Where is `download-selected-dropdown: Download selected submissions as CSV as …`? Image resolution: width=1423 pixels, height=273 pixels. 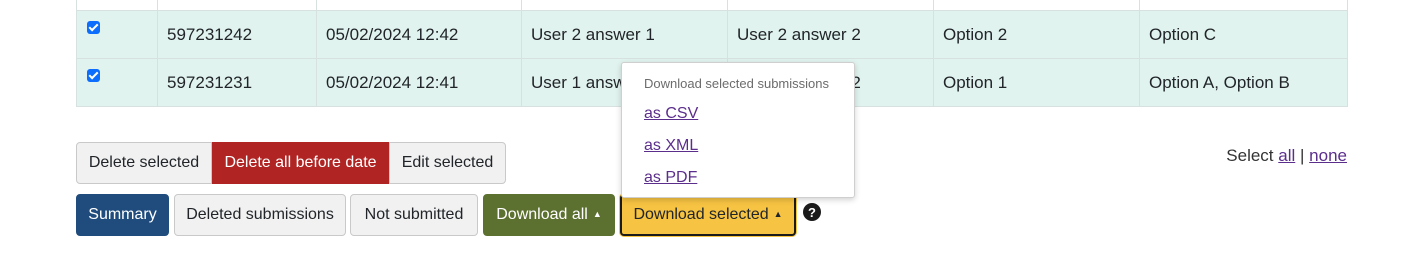 download-selected-dropdown: Download selected submissions as CSV as … is located at coordinates (738, 130).